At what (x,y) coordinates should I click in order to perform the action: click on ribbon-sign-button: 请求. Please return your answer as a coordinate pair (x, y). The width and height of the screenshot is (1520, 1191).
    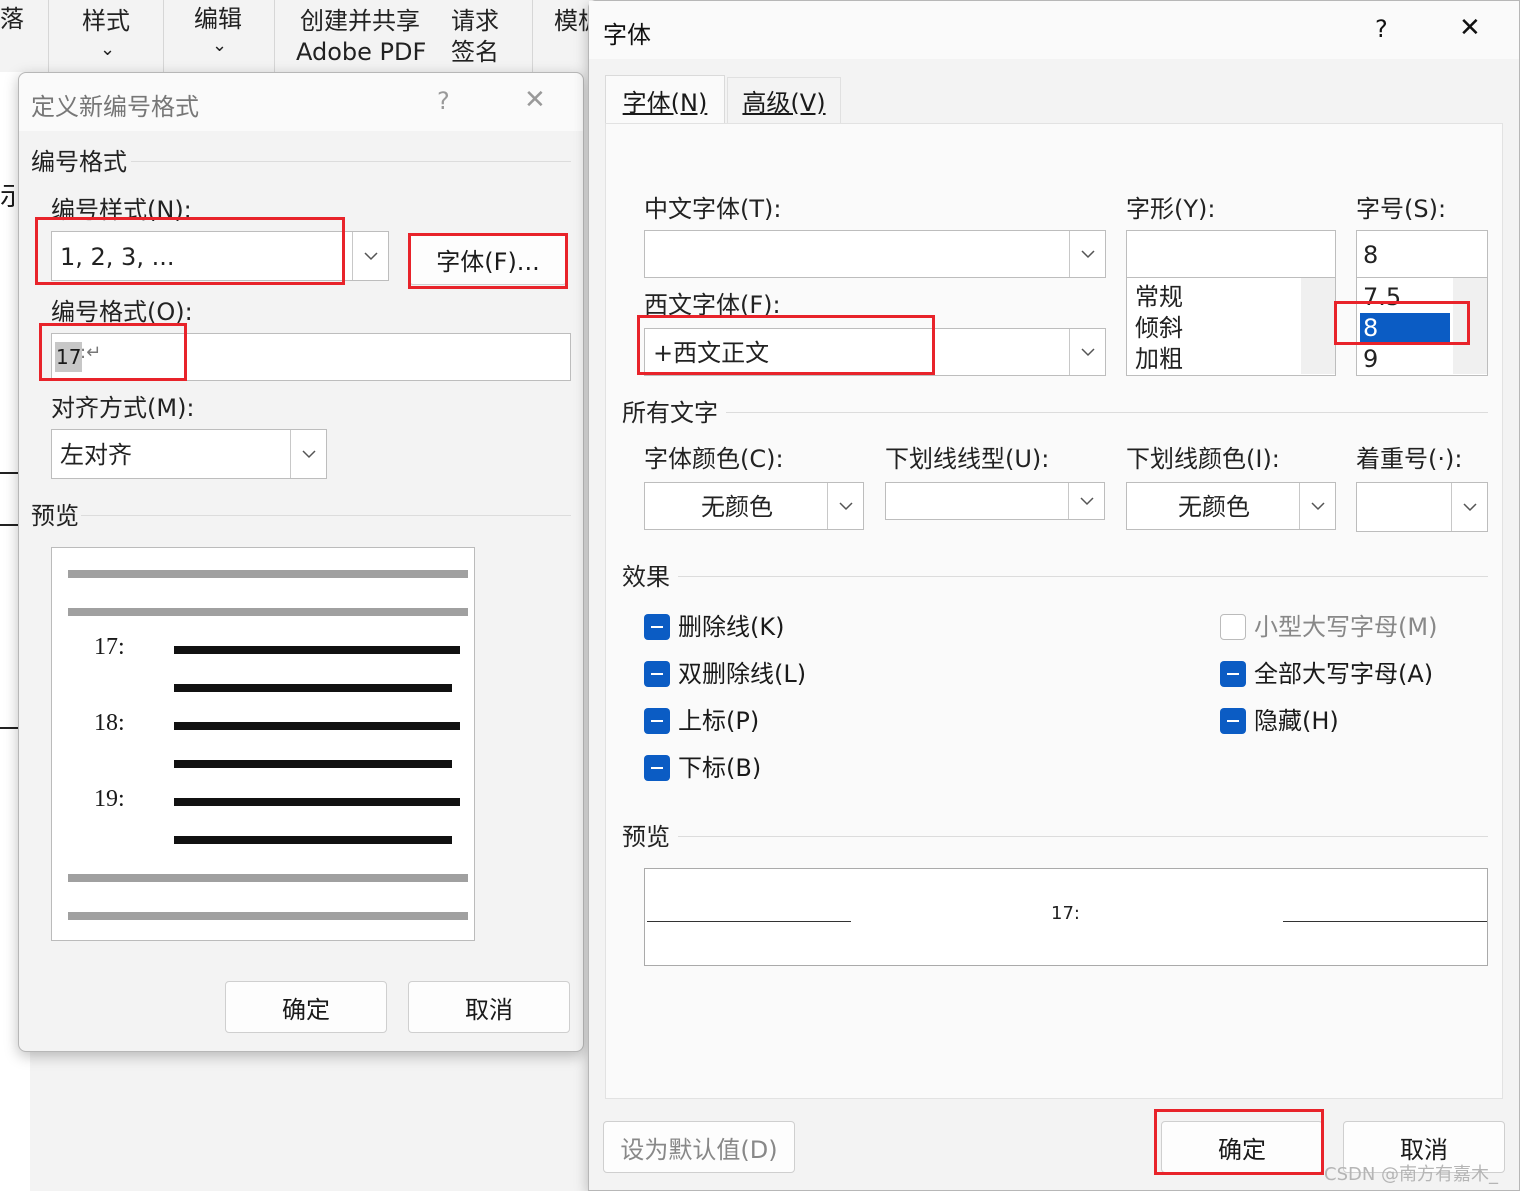
    Looking at the image, I should click on (475, 21).